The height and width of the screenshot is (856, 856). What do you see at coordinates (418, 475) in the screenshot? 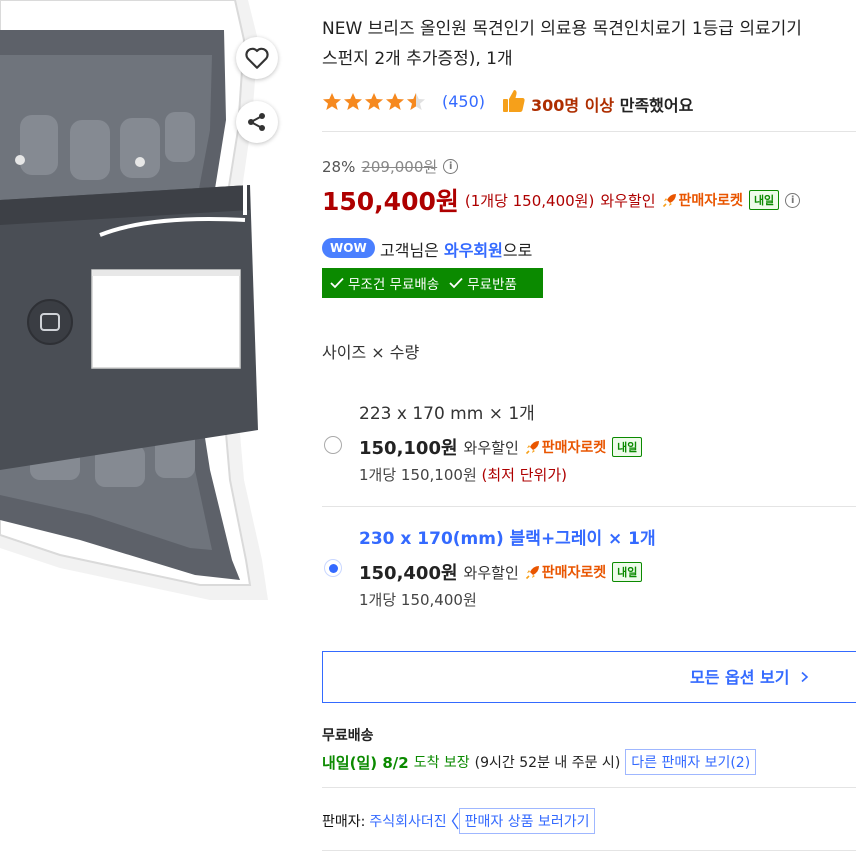
I see `option-unit-price-value: 1개당 150,100원` at bounding box center [418, 475].